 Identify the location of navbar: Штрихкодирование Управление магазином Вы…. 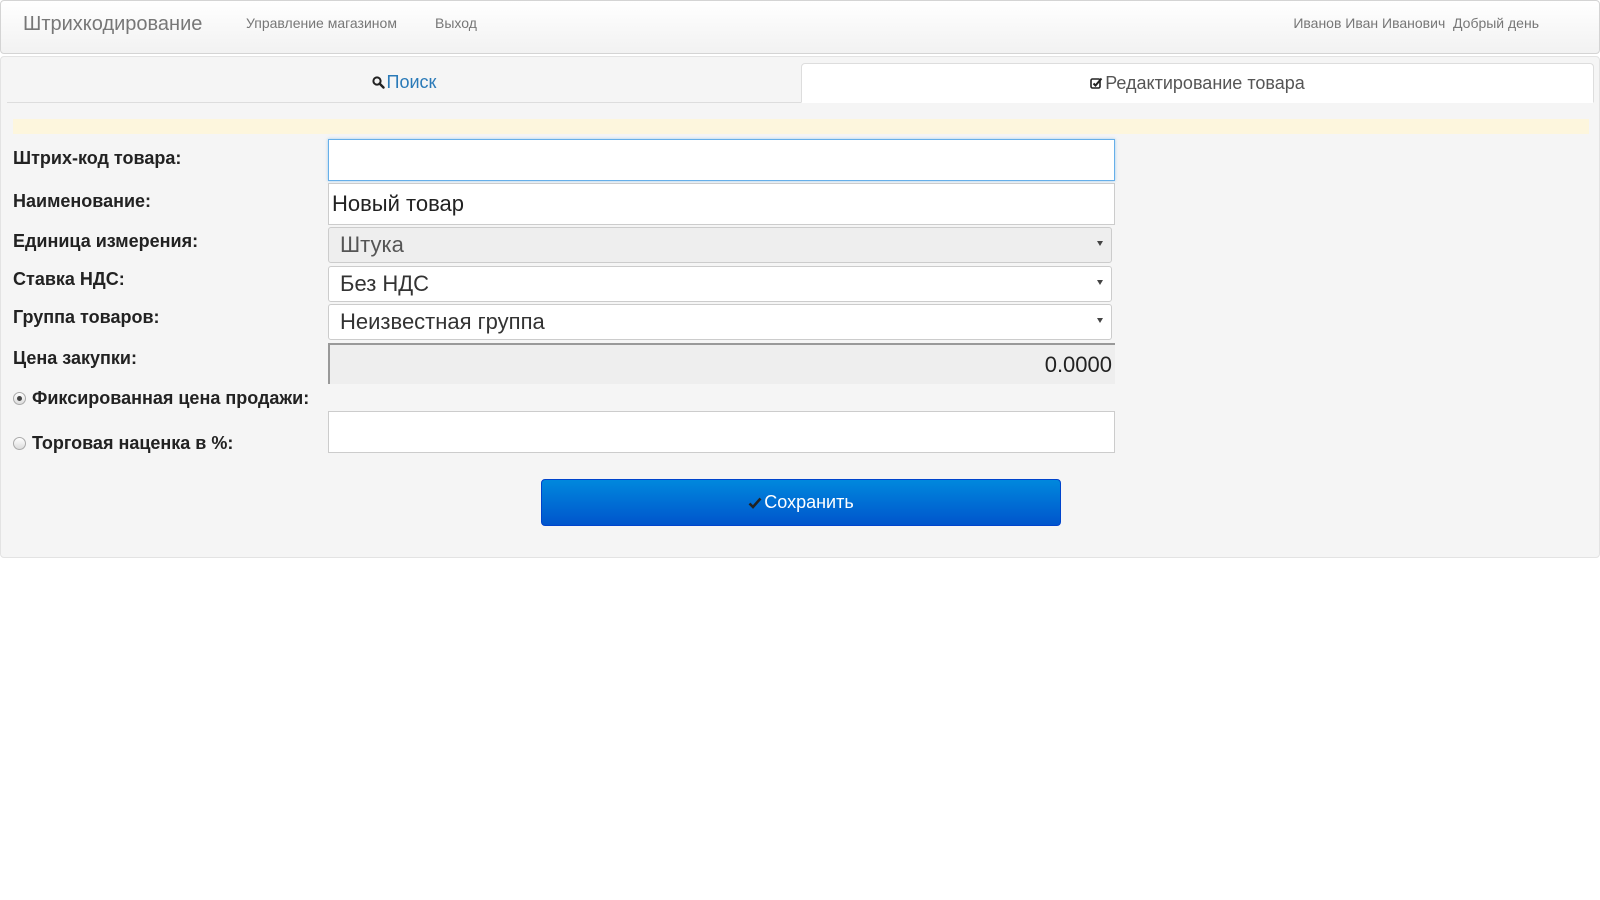
(800, 27).